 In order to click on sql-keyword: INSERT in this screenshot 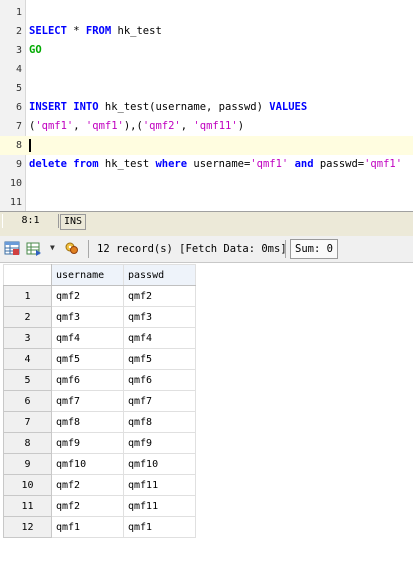, I will do `click(48, 107)`.